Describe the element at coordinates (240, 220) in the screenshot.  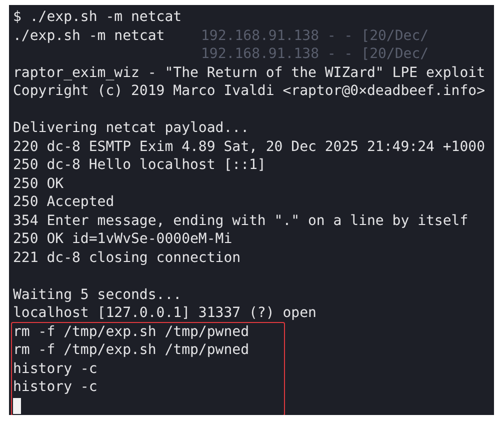
I see `terminal-line: 354 Enter message, ending with "." on a line by itself` at that location.